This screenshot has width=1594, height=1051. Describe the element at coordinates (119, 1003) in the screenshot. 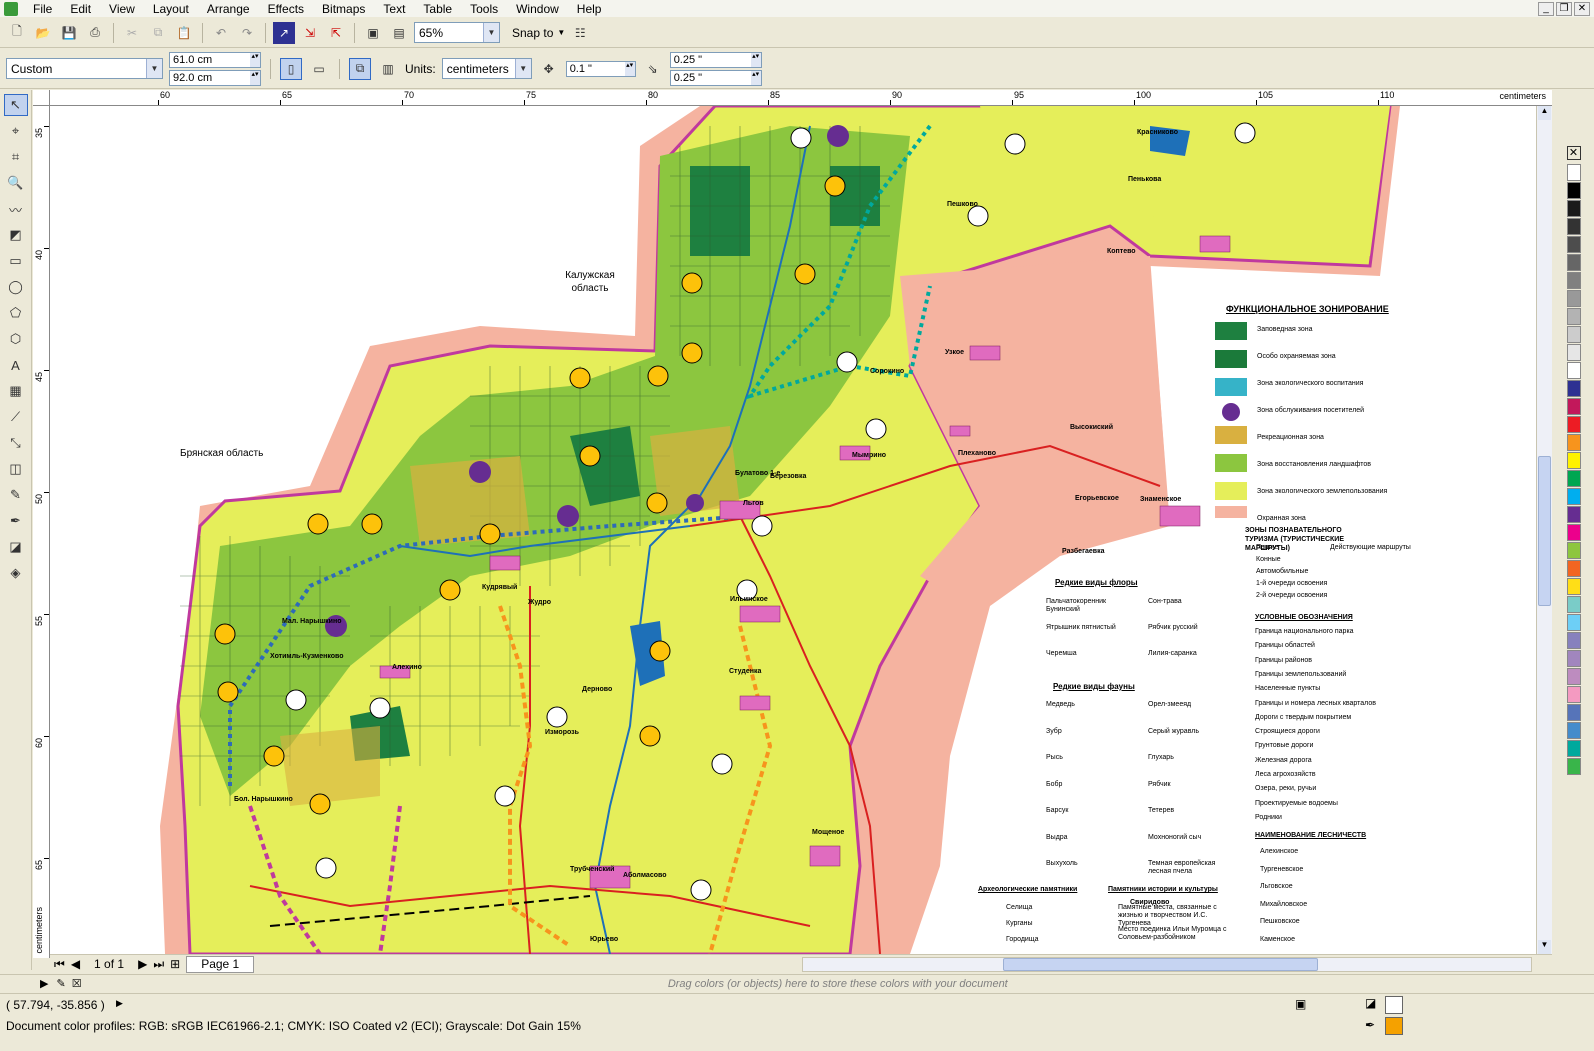

I see `play-icon: ▶` at that location.